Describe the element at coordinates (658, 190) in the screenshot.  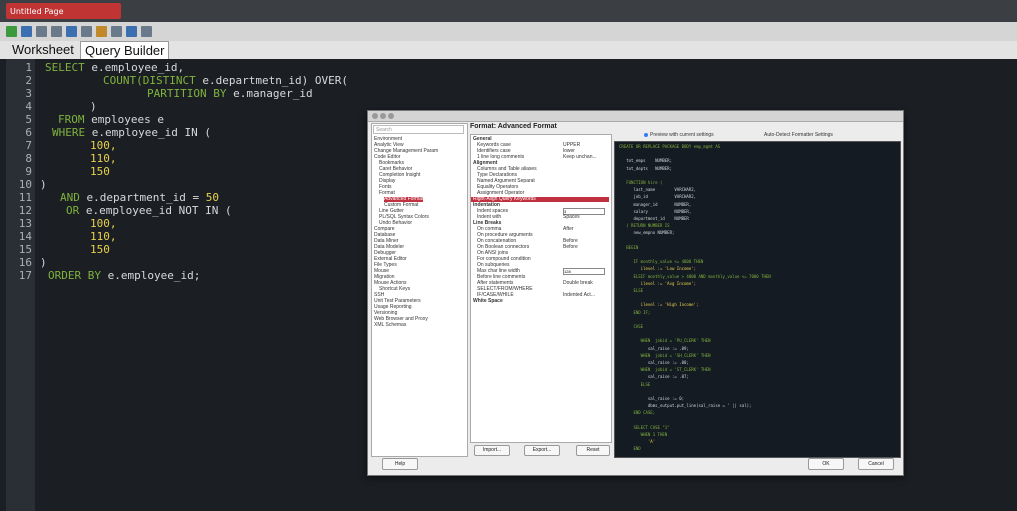
I see `preview-code-line: last_name VARCHAR2,` at that location.